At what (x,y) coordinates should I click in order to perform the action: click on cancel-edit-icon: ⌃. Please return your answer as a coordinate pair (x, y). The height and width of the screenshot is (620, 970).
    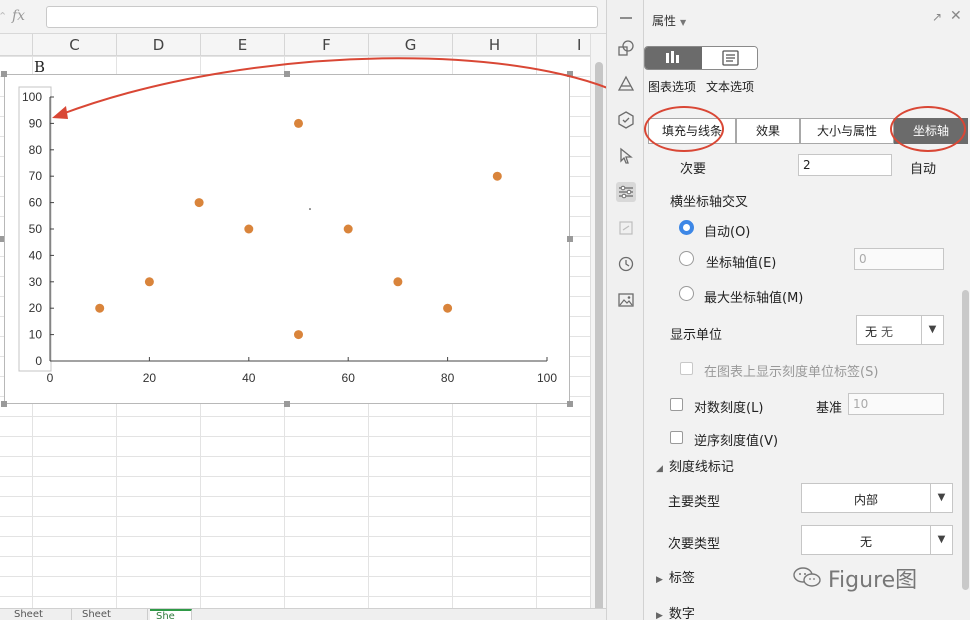
    Looking at the image, I should click on (3, 16).